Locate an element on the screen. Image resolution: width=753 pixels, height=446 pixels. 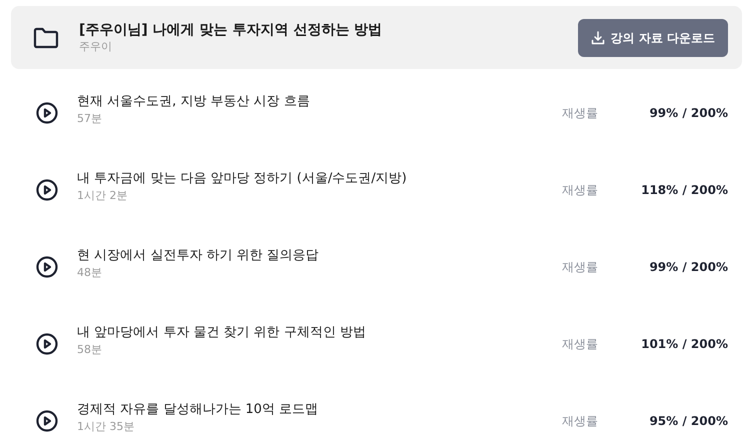
download-button: 강의 자료 다운로드 is located at coordinates (653, 37).